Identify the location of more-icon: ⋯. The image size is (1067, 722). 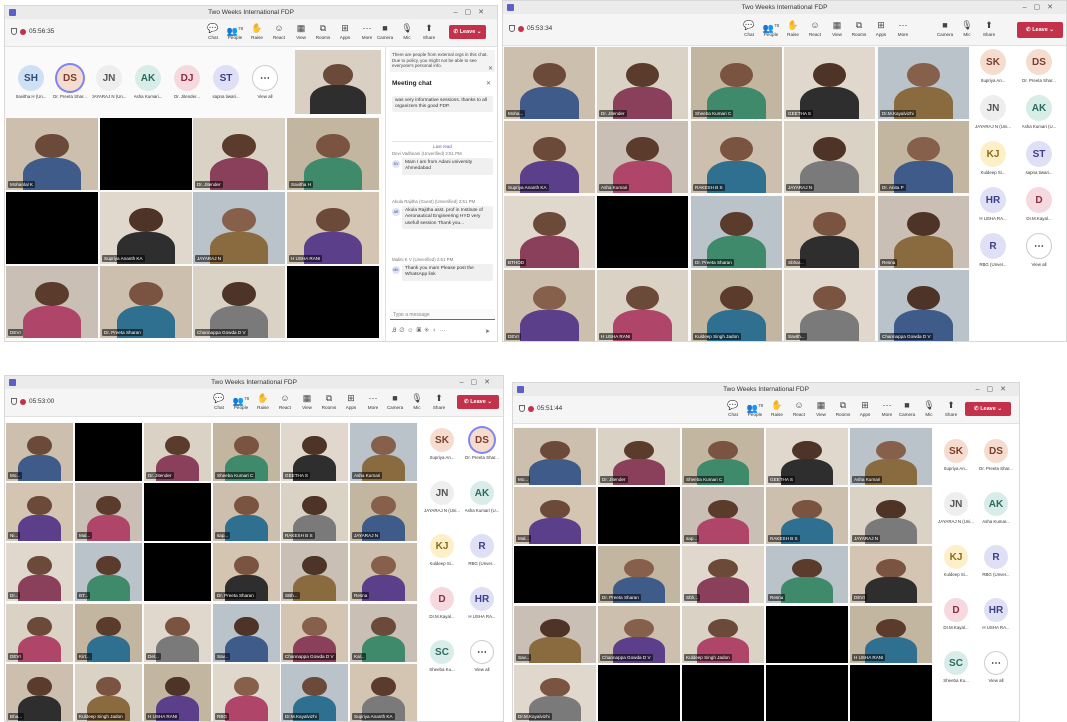
(443, 331).